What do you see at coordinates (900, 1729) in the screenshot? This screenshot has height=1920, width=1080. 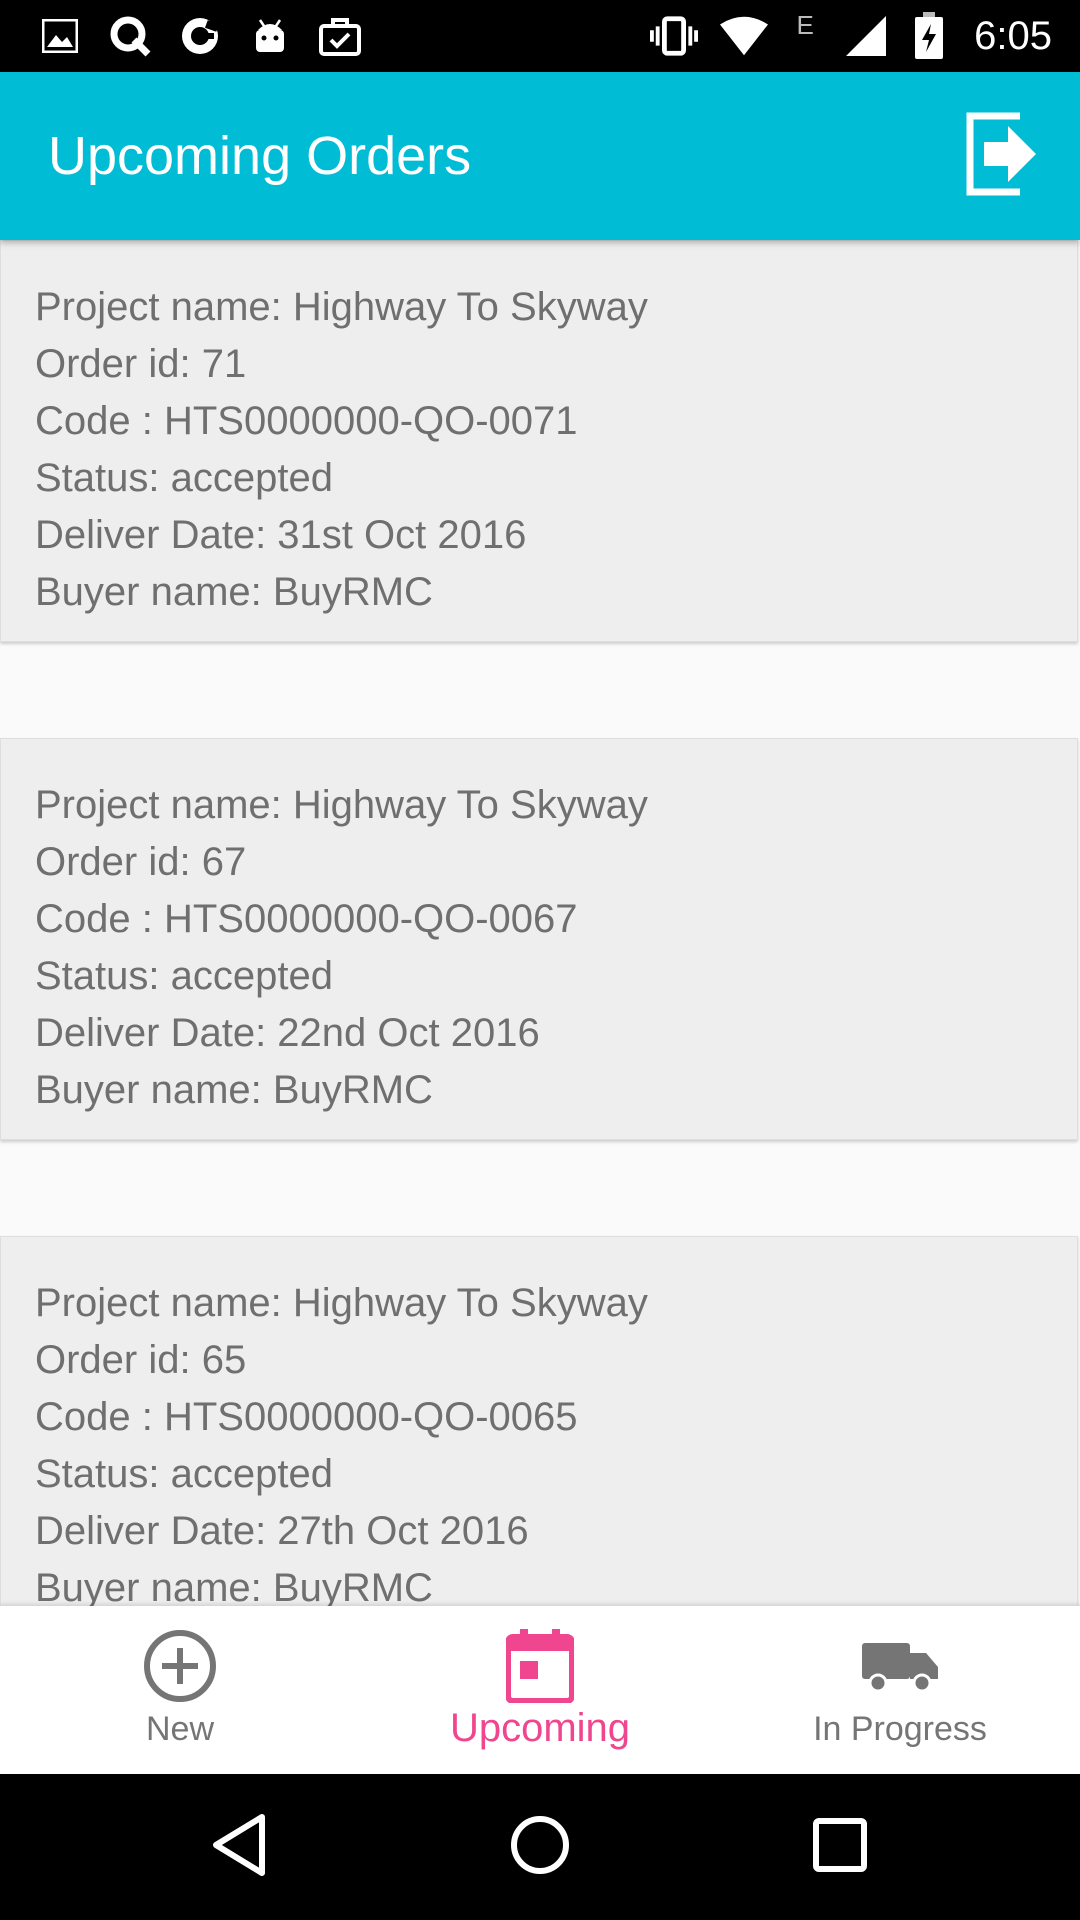 I see `nav-in-progress-label: In Progress` at bounding box center [900, 1729].